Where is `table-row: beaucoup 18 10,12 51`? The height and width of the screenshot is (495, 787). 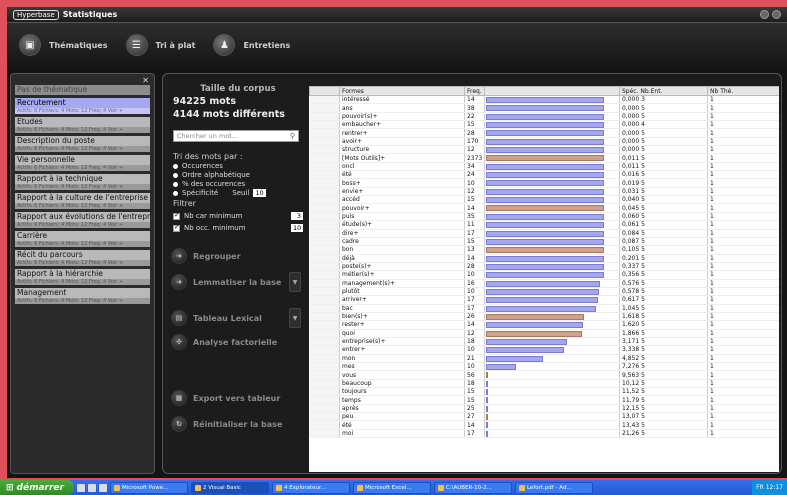
table-row: beaucoup 18 10,12 51 is located at coordinates (544, 384).